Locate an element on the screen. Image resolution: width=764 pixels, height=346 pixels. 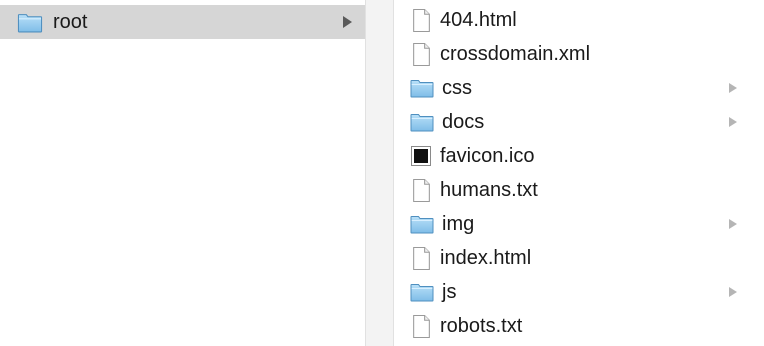
item-label: img is located at coordinates (458, 223).